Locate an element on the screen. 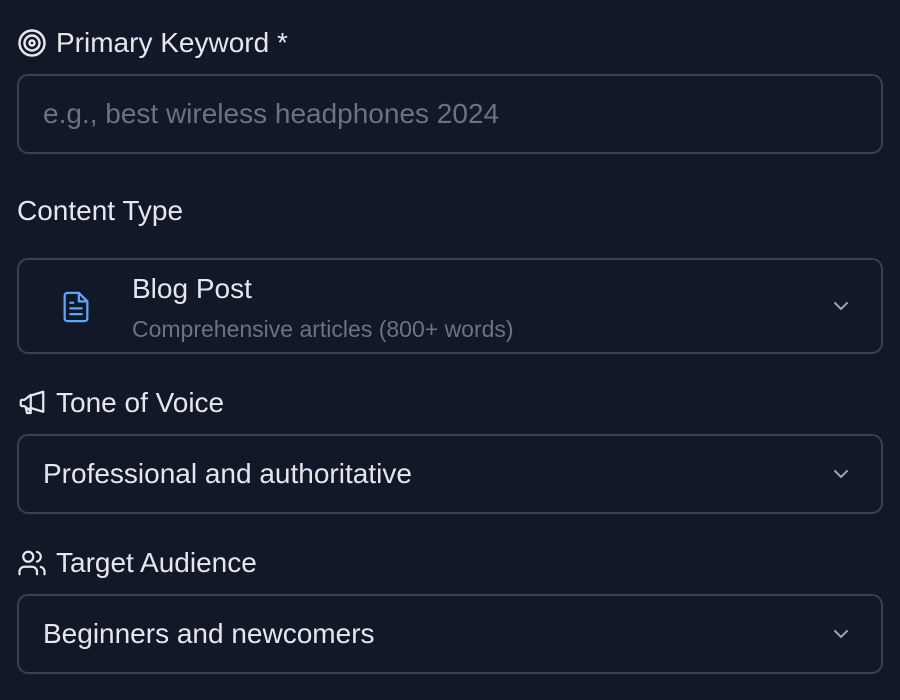  content-type-label-row: Content Type is located at coordinates (100, 211).